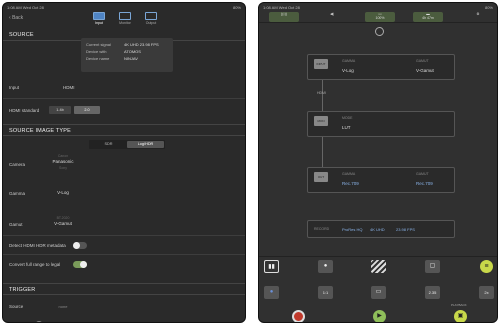 Image resolution: width=500 pixels, height=325 pixels. I want to click on trigger-source-picker: none, so click(63, 307).